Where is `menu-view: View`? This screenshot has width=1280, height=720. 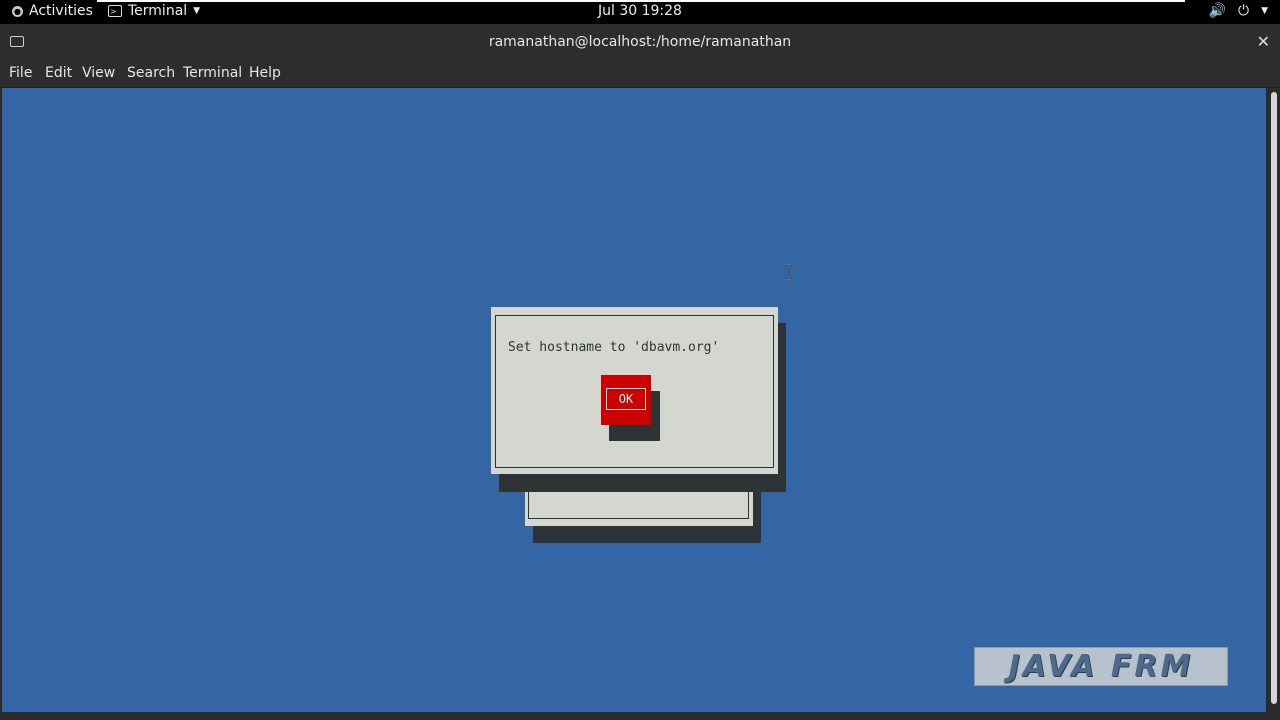 menu-view: View is located at coordinates (98, 73).